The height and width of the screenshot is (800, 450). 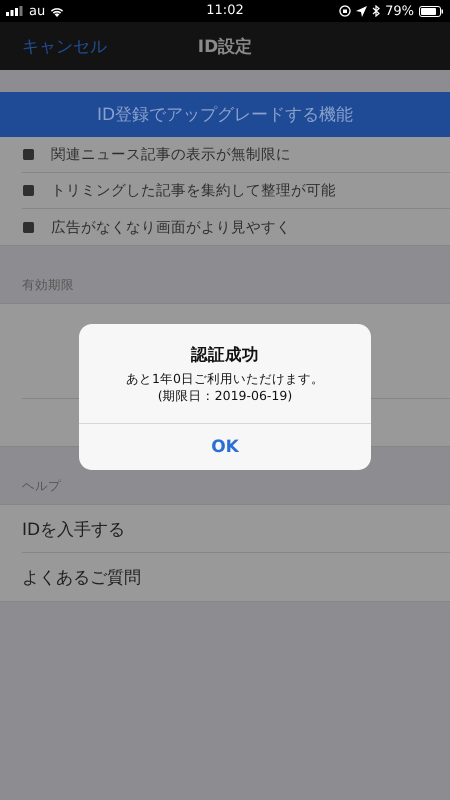 I want to click on battery-icon, so click(x=431, y=11).